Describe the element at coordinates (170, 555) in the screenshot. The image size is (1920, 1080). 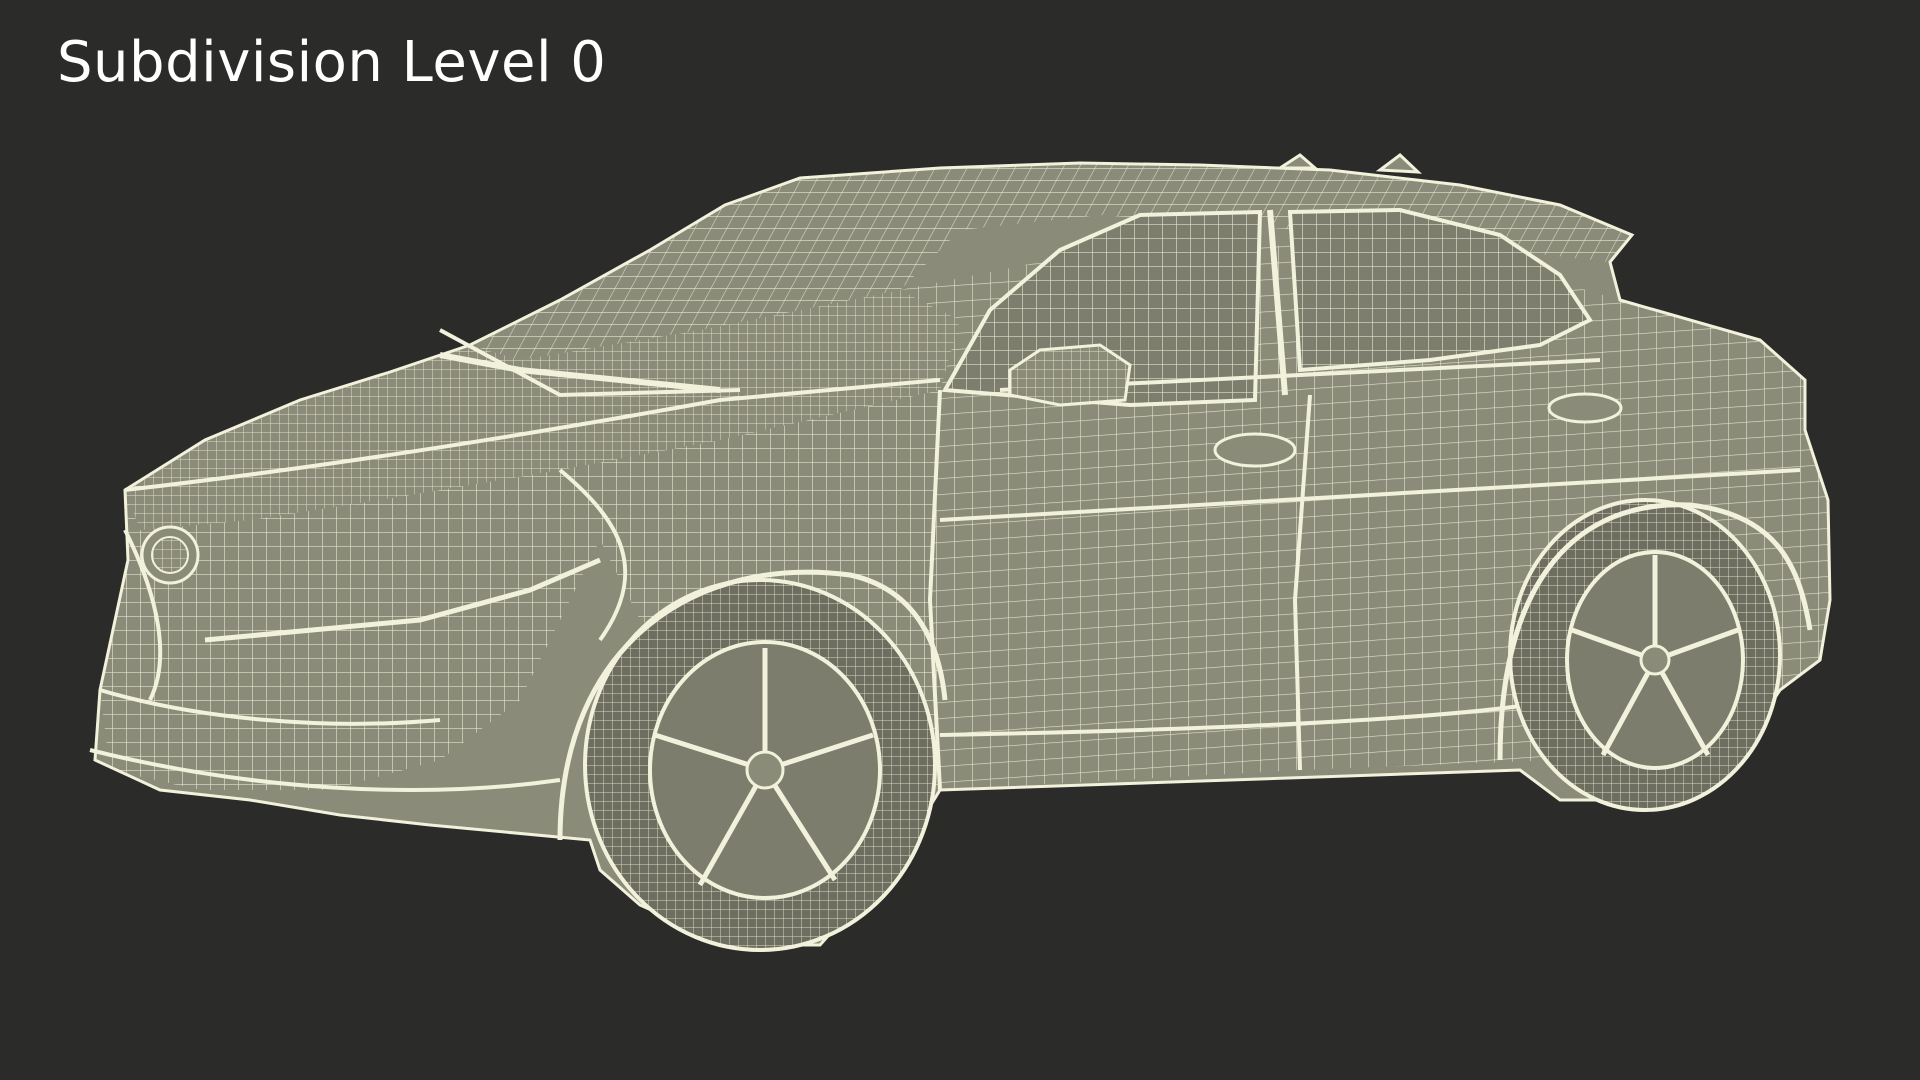
I see `front-badge` at that location.